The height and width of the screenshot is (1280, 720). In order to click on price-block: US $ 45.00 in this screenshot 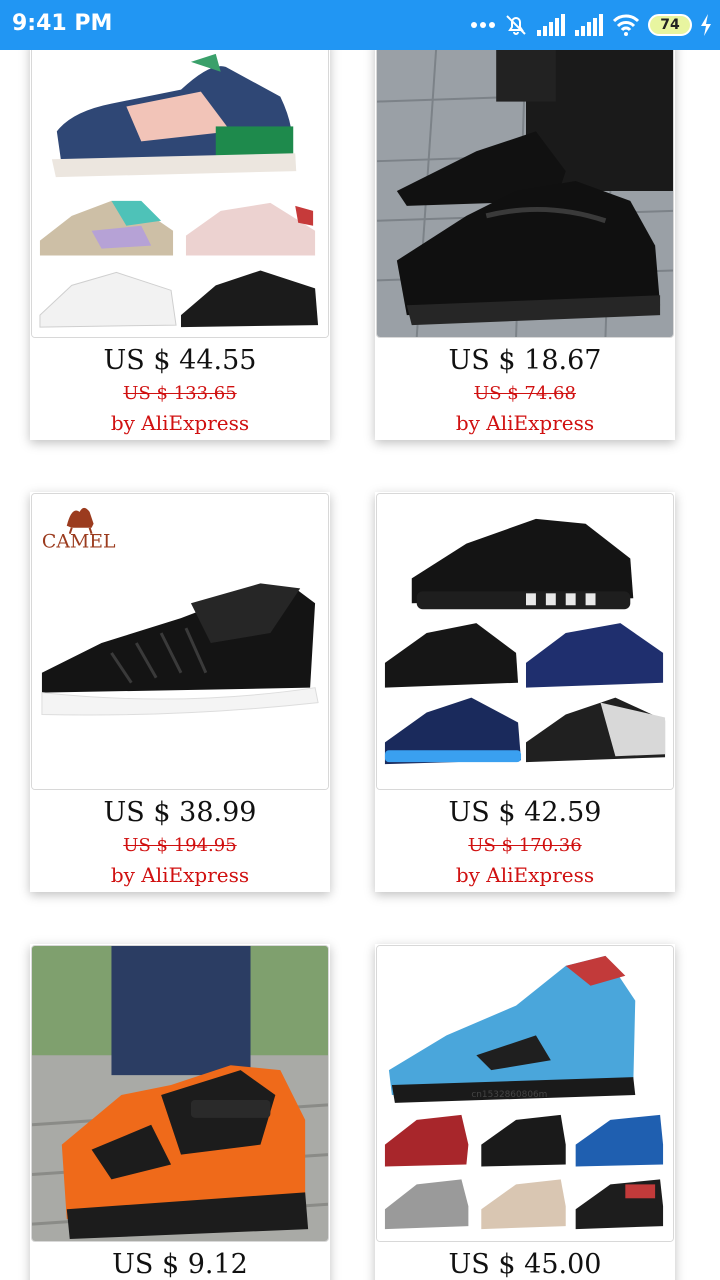, I will do `click(525, 1261)`.